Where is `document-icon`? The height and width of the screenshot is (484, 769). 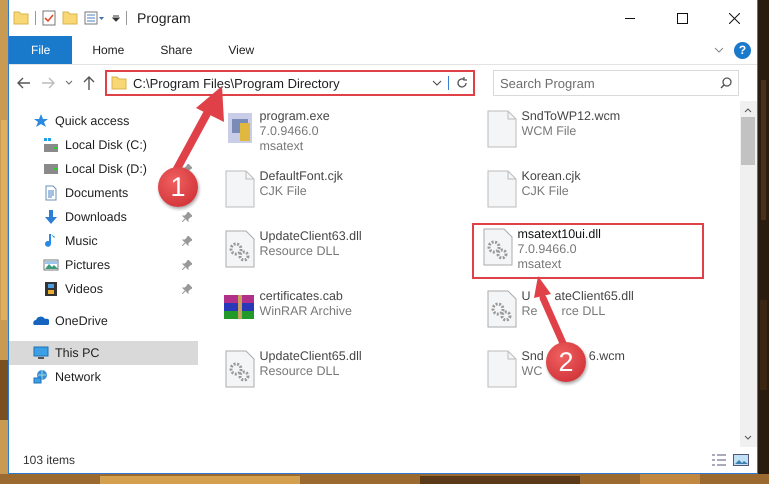
document-icon is located at coordinates (51, 193).